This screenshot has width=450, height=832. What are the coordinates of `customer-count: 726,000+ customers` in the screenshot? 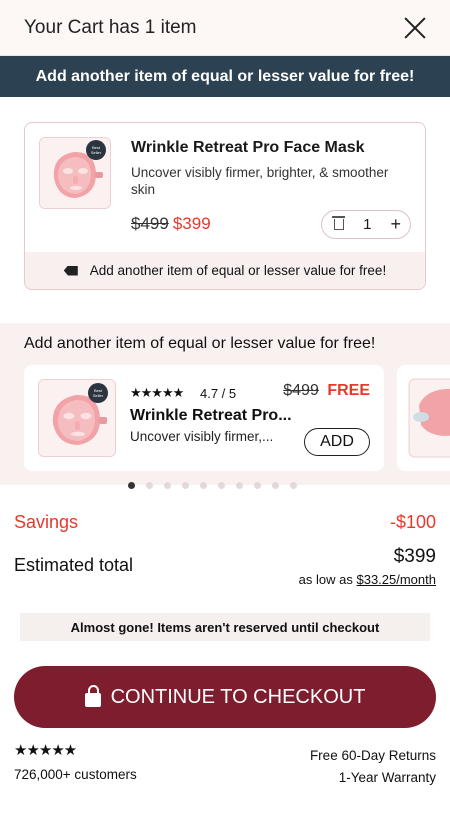 It's located at (75, 774).